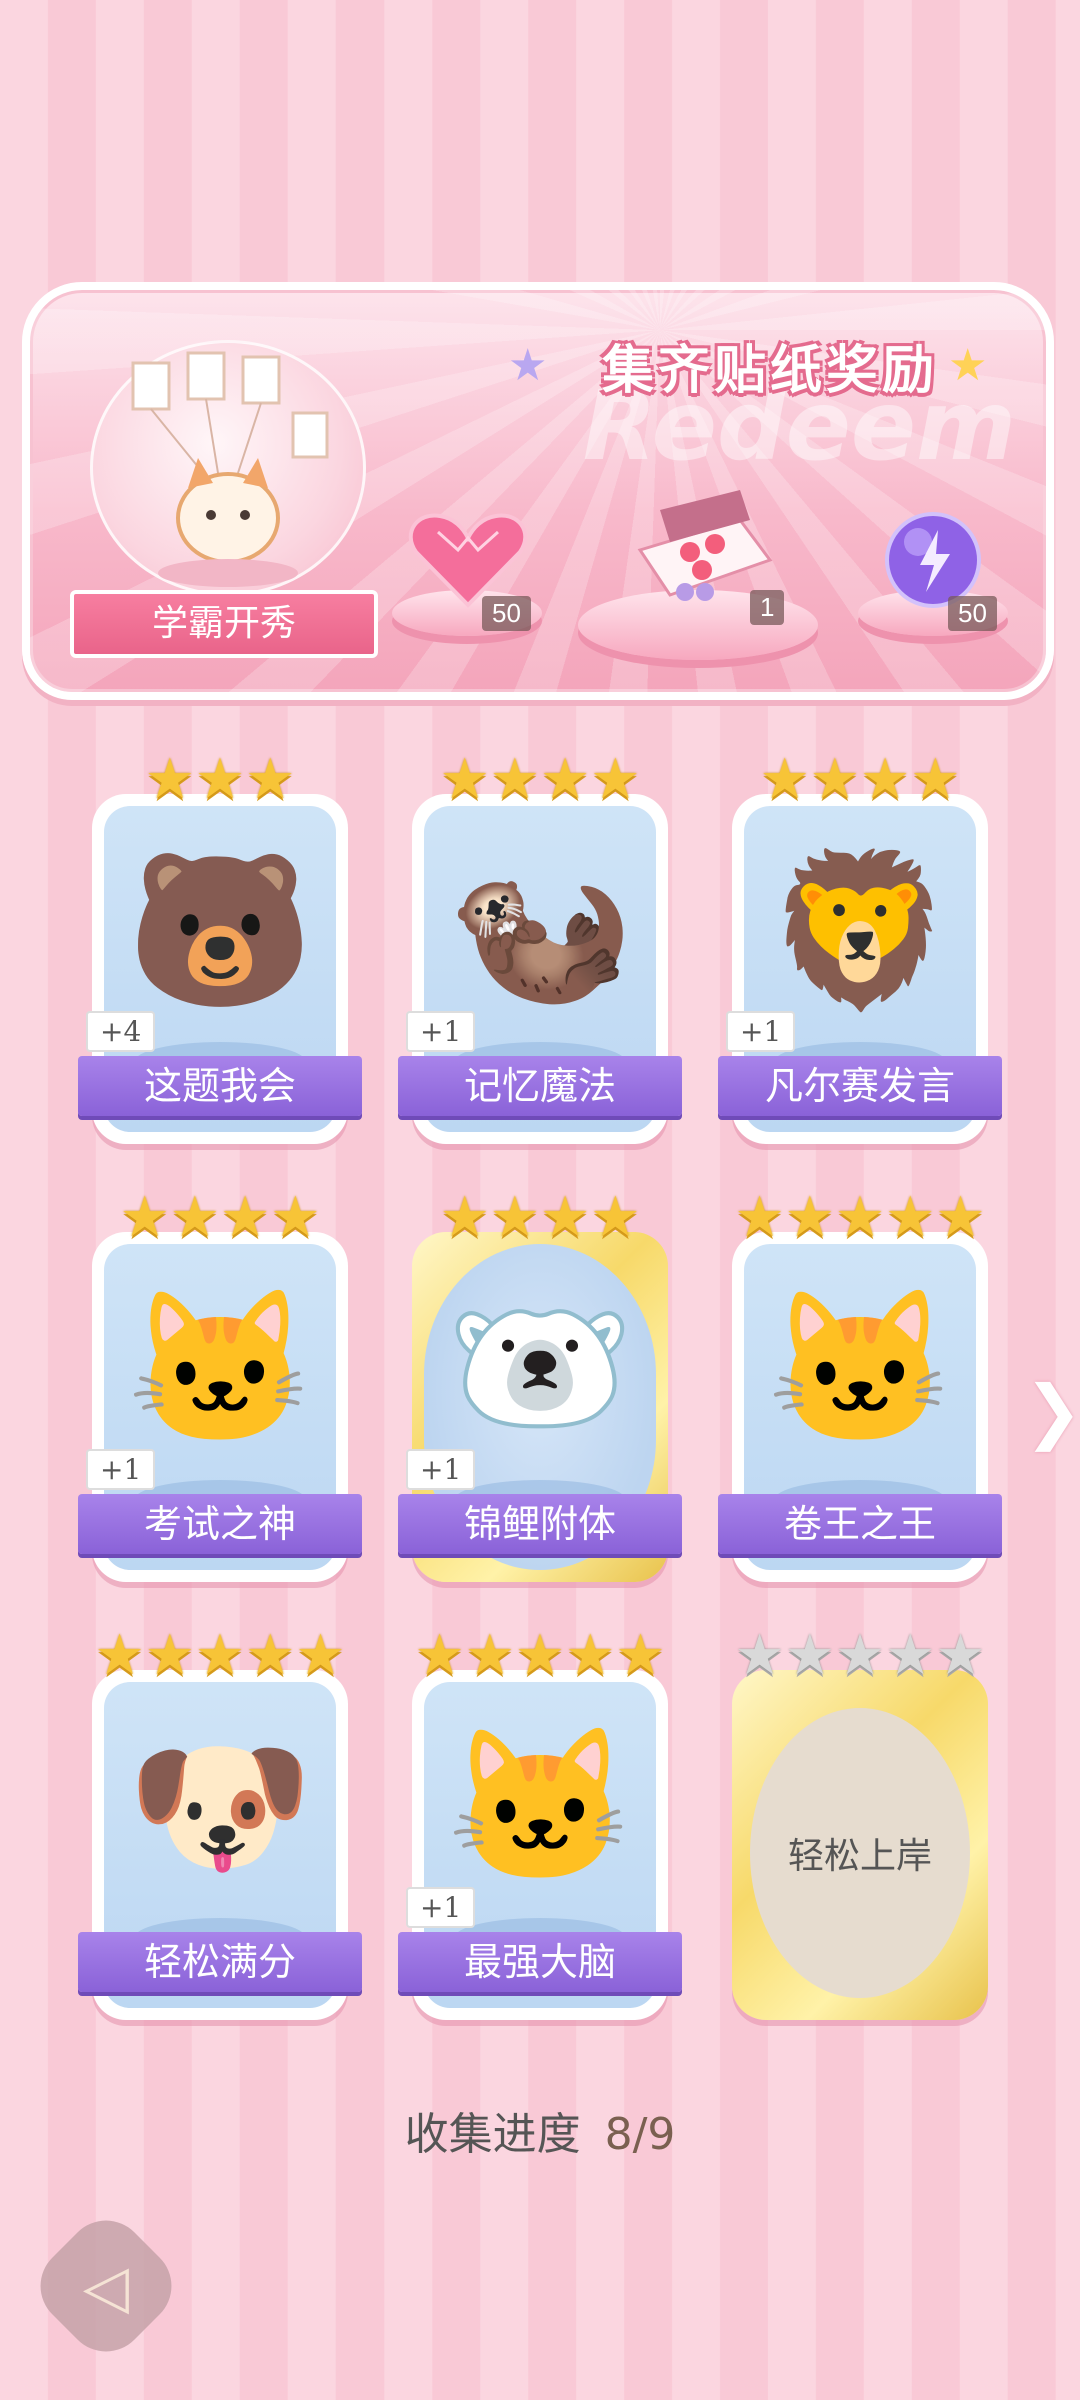 The width and height of the screenshot is (1080, 2400). I want to click on sticker-name: 轻松满分, so click(220, 1962).